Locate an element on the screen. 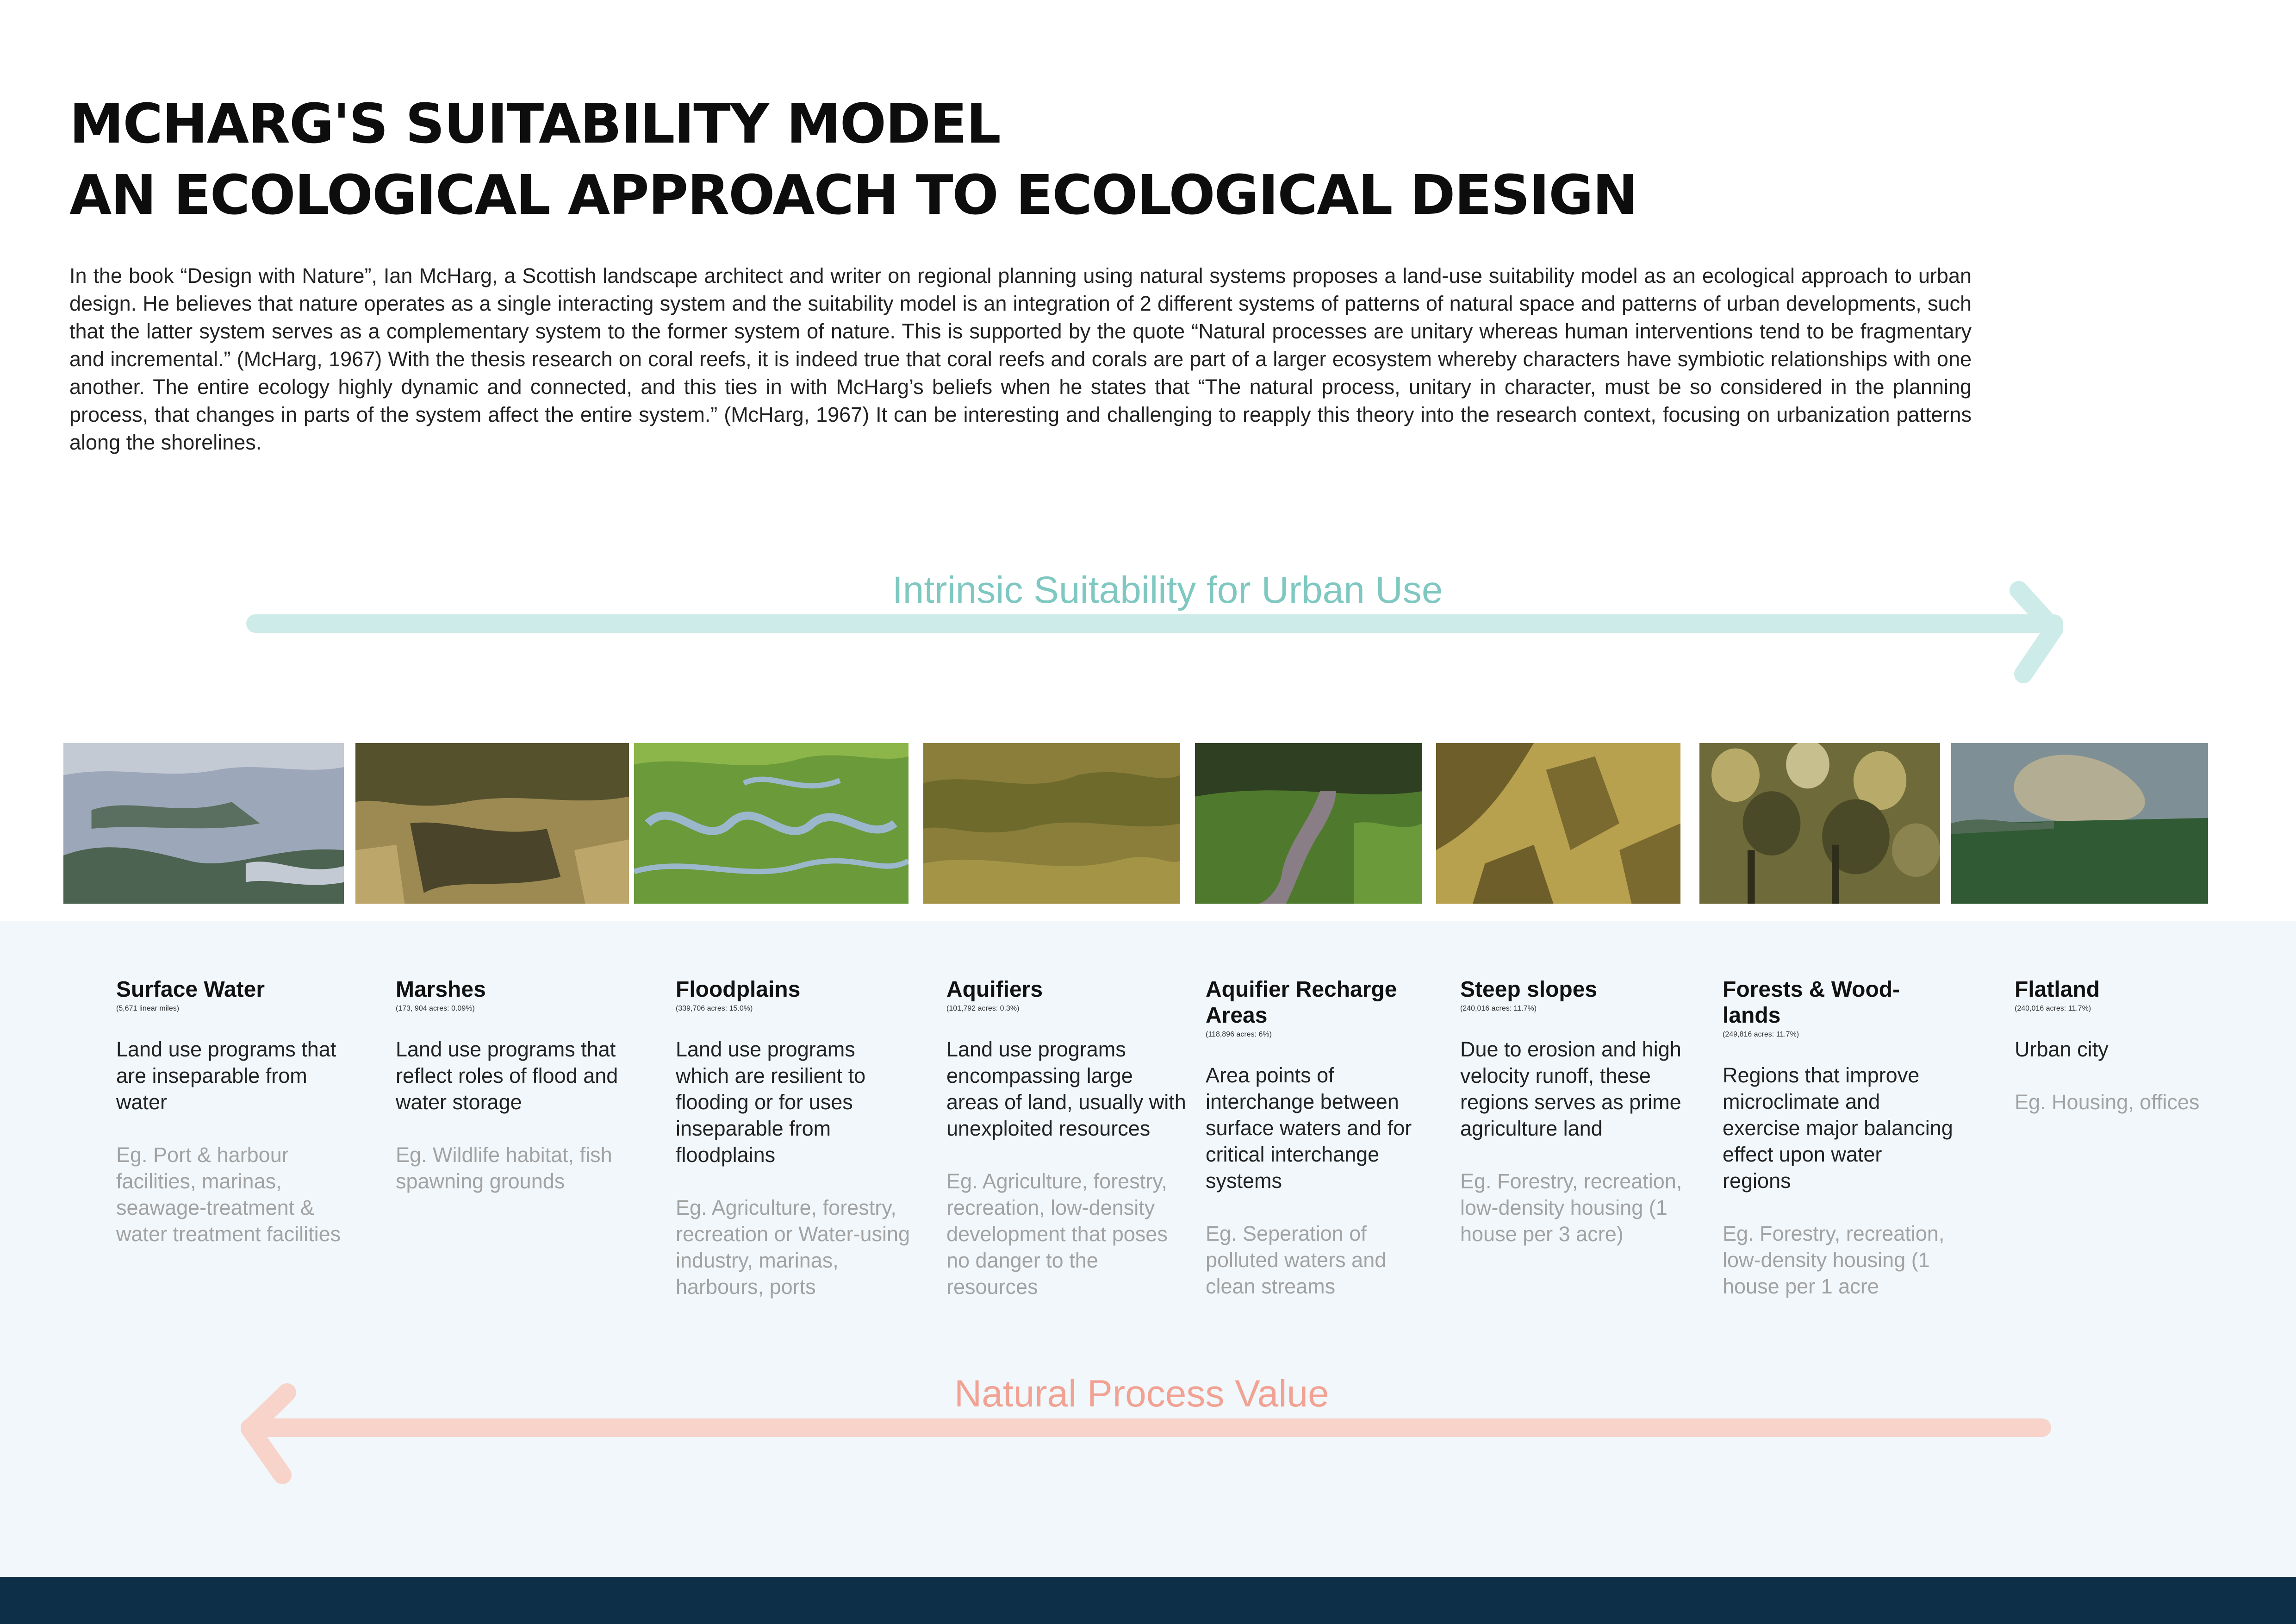 The width and height of the screenshot is (2296, 1624). steep-slopes-image is located at coordinates (1558, 823).